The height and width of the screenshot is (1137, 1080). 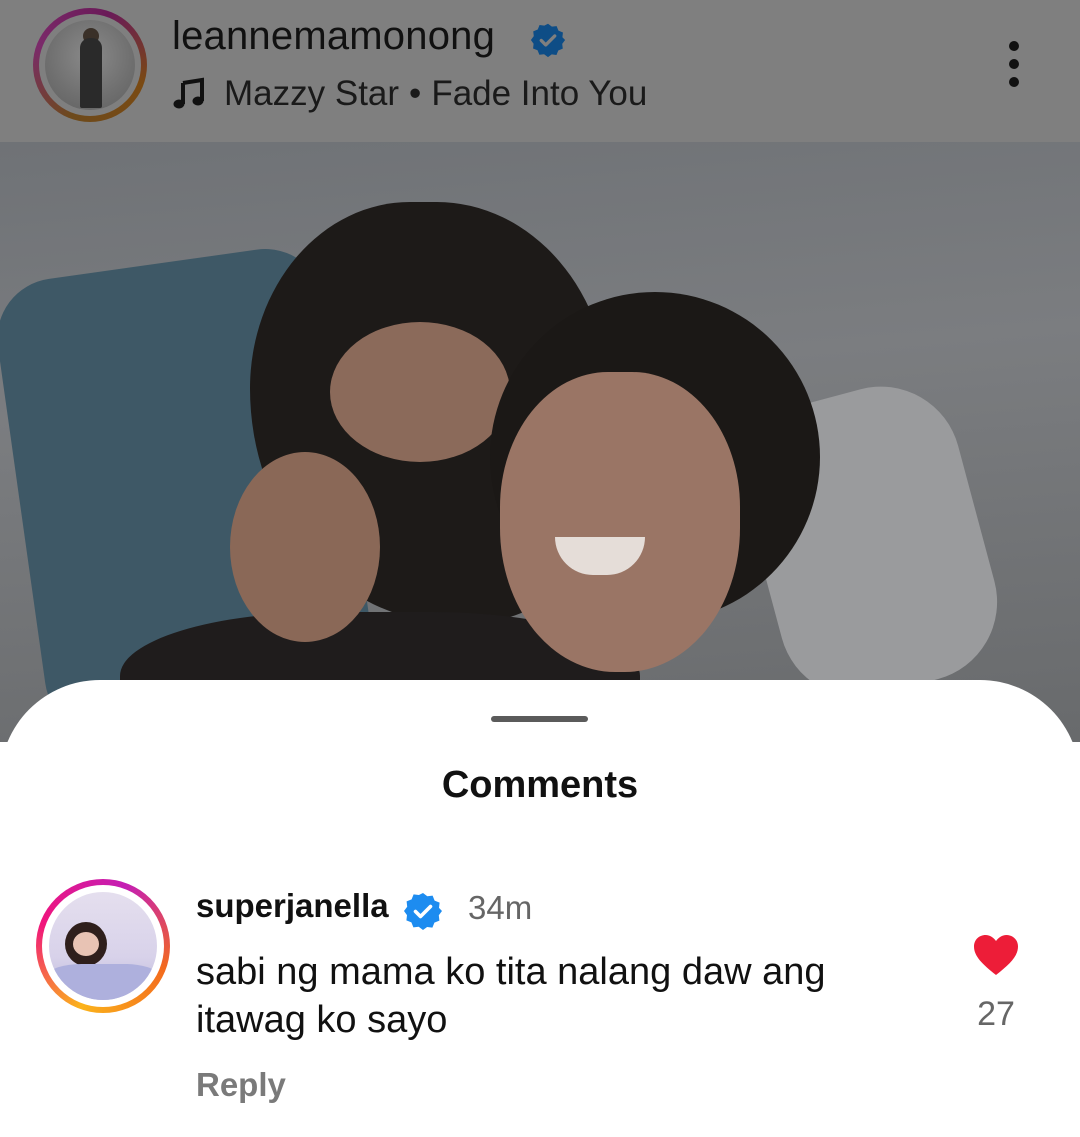 I want to click on music-note-icon, so click(x=188, y=93).